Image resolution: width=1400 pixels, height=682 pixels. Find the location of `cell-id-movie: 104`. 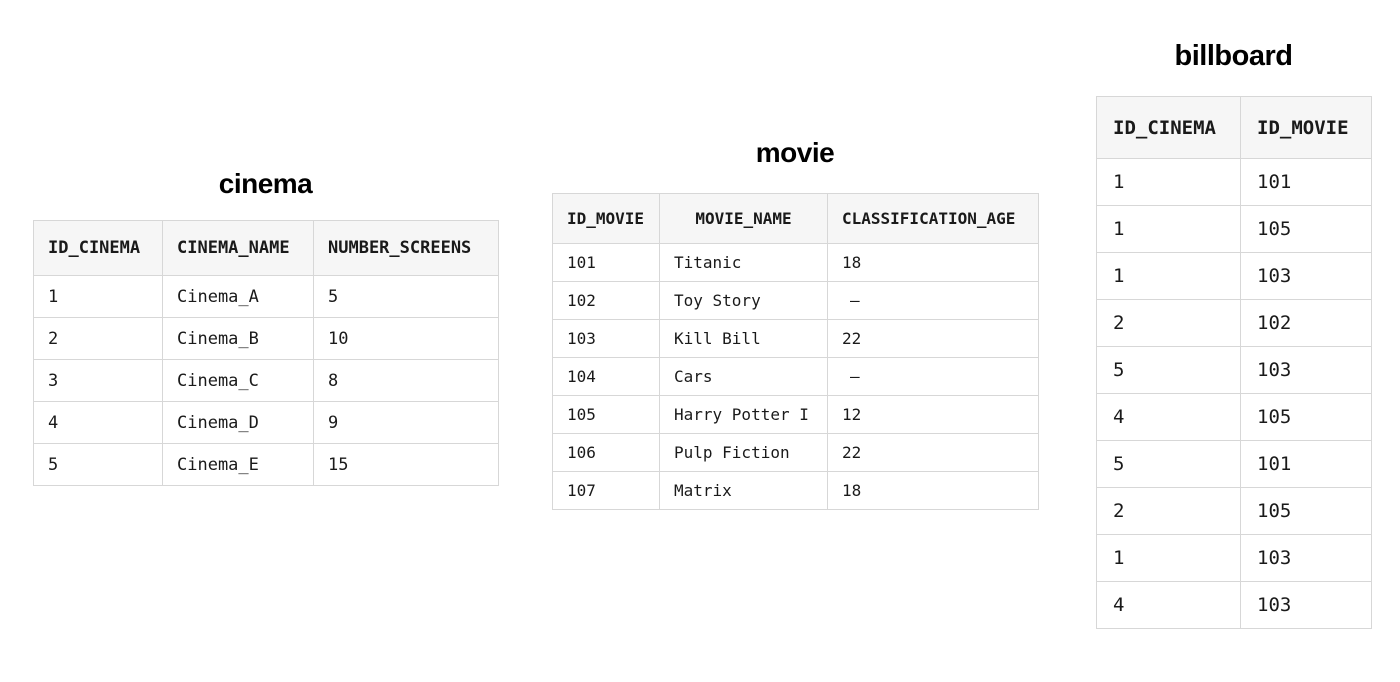

cell-id-movie: 104 is located at coordinates (606, 376).